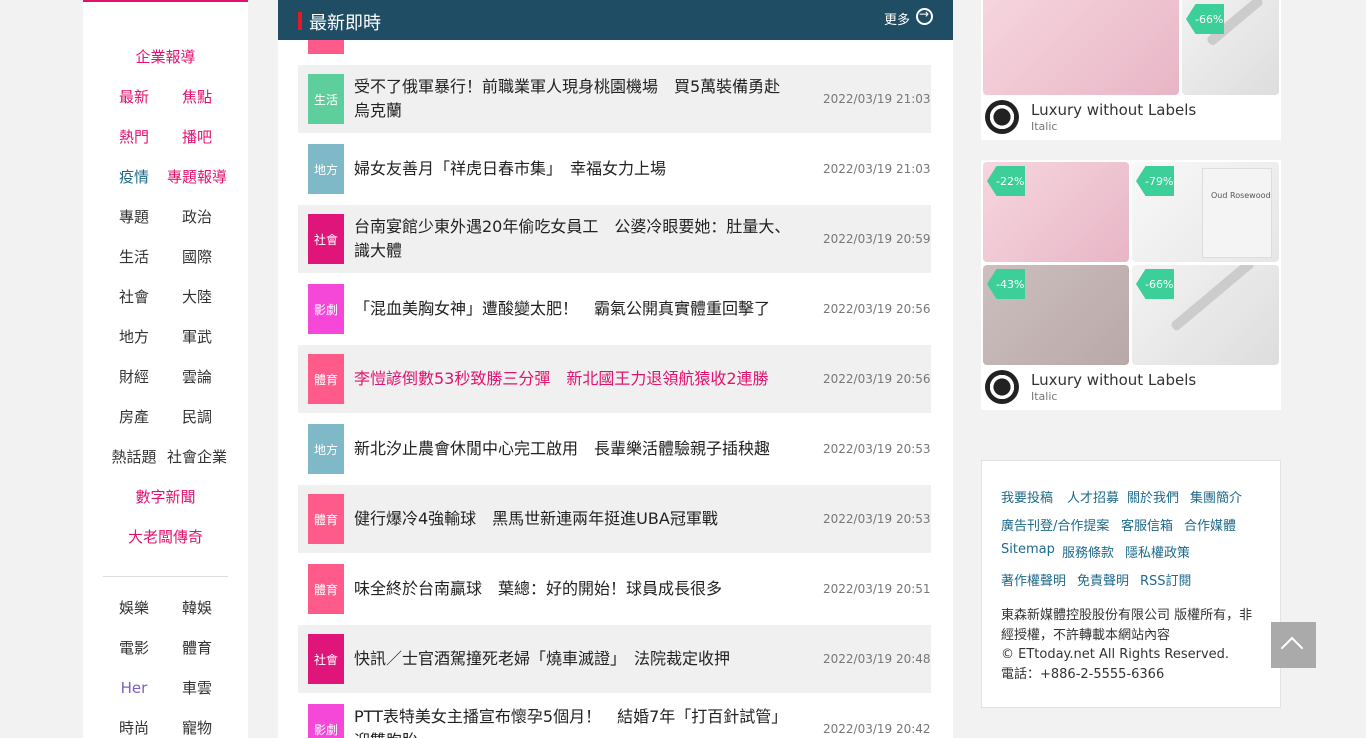  I want to click on ad-image-towels: -43%, so click(1056, 315).